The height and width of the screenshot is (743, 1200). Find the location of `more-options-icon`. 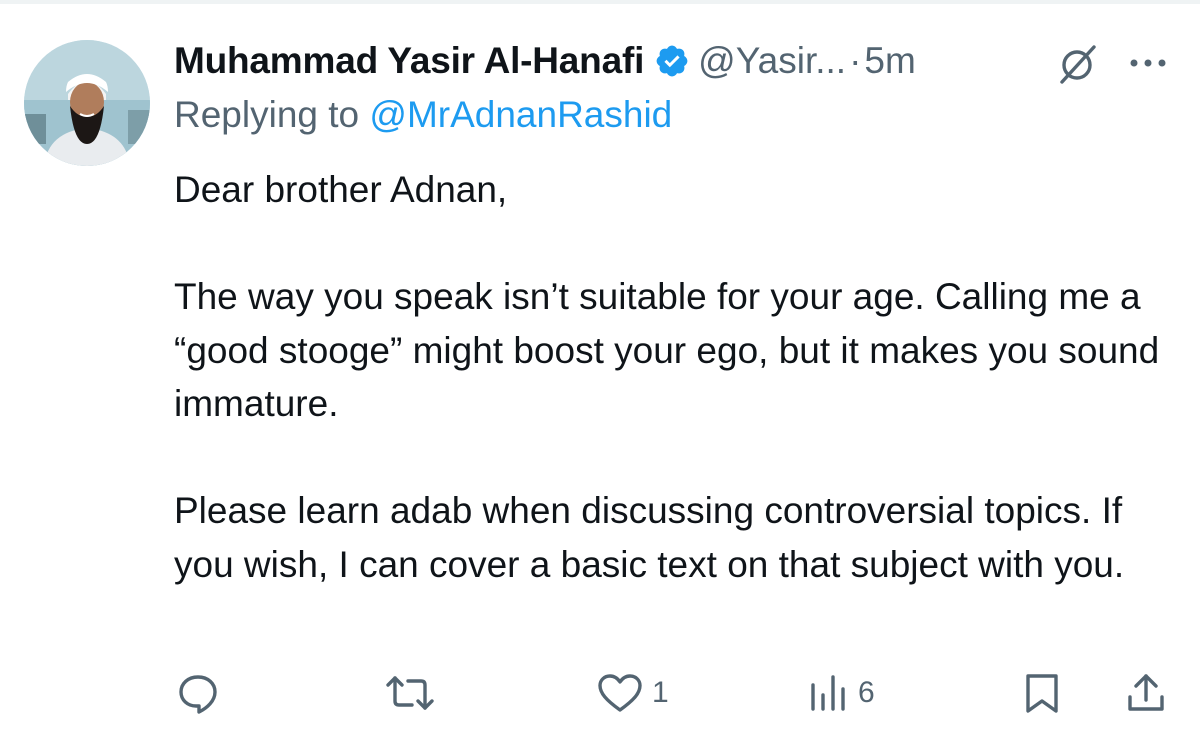

more-options-icon is located at coordinates (1148, 63).